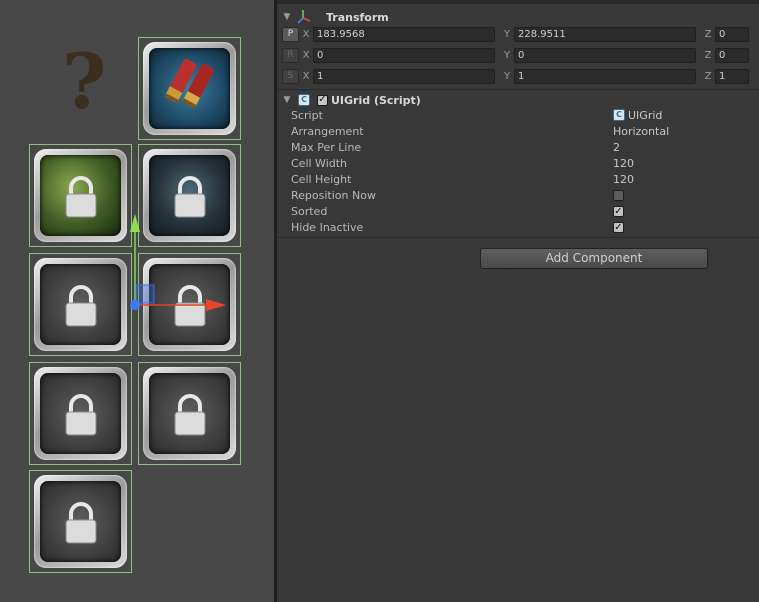 Image resolution: width=759 pixels, height=602 pixels. I want to click on position-z-field: 0, so click(732, 34).